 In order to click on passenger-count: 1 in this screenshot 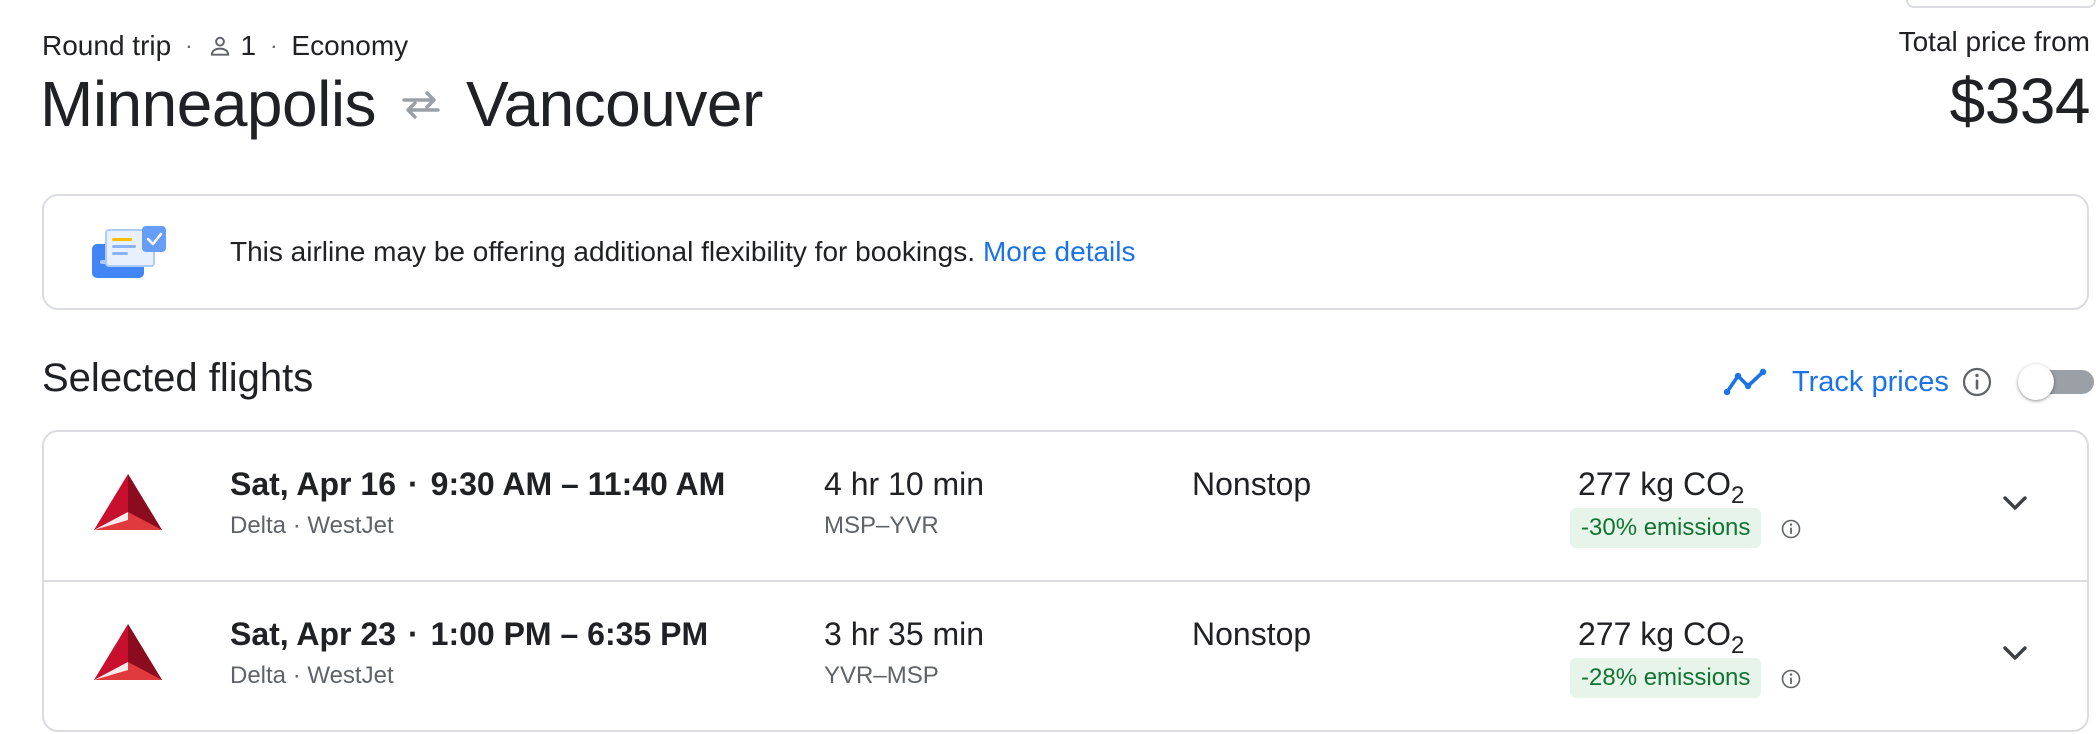, I will do `click(248, 45)`.